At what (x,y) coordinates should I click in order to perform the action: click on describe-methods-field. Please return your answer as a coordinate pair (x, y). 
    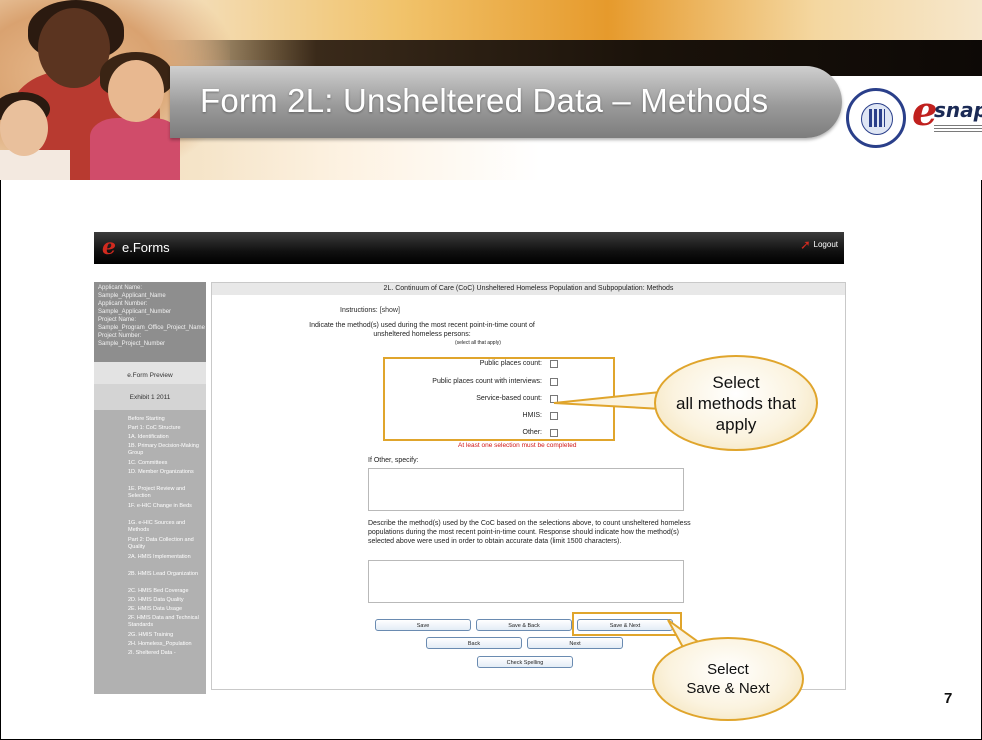
    Looking at the image, I should click on (526, 581).